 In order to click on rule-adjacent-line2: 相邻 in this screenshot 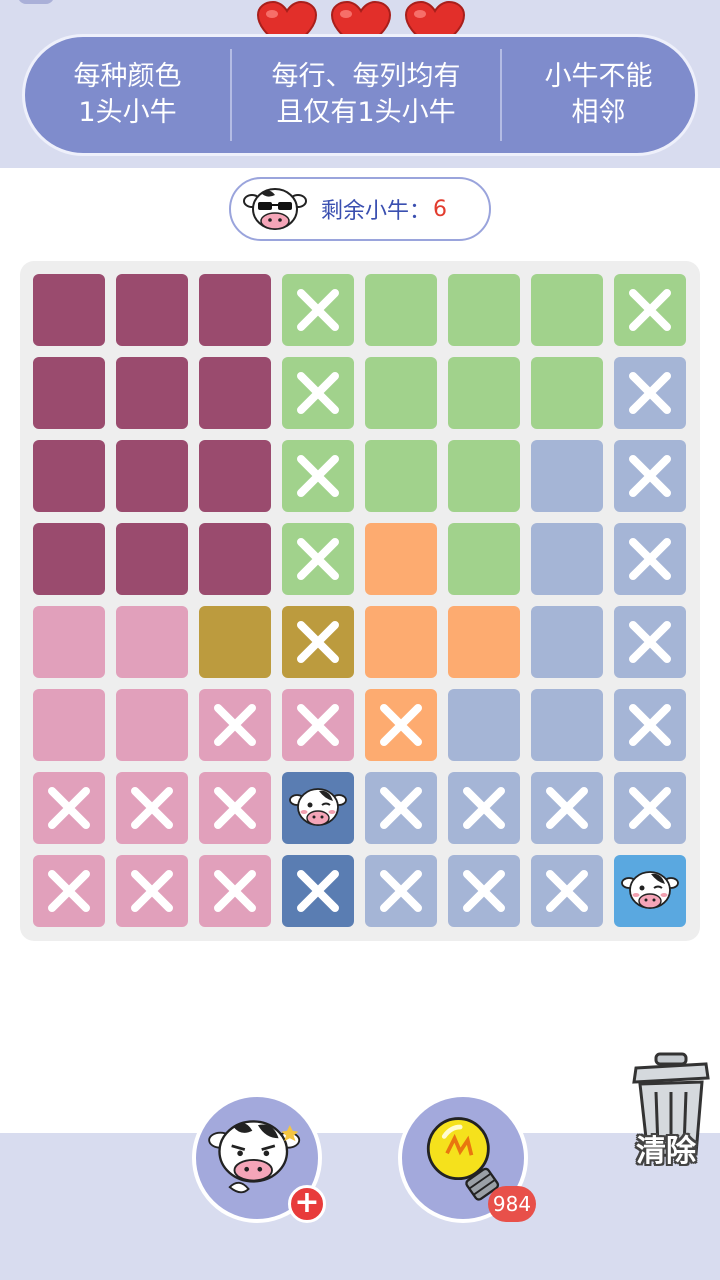, I will do `click(598, 112)`.